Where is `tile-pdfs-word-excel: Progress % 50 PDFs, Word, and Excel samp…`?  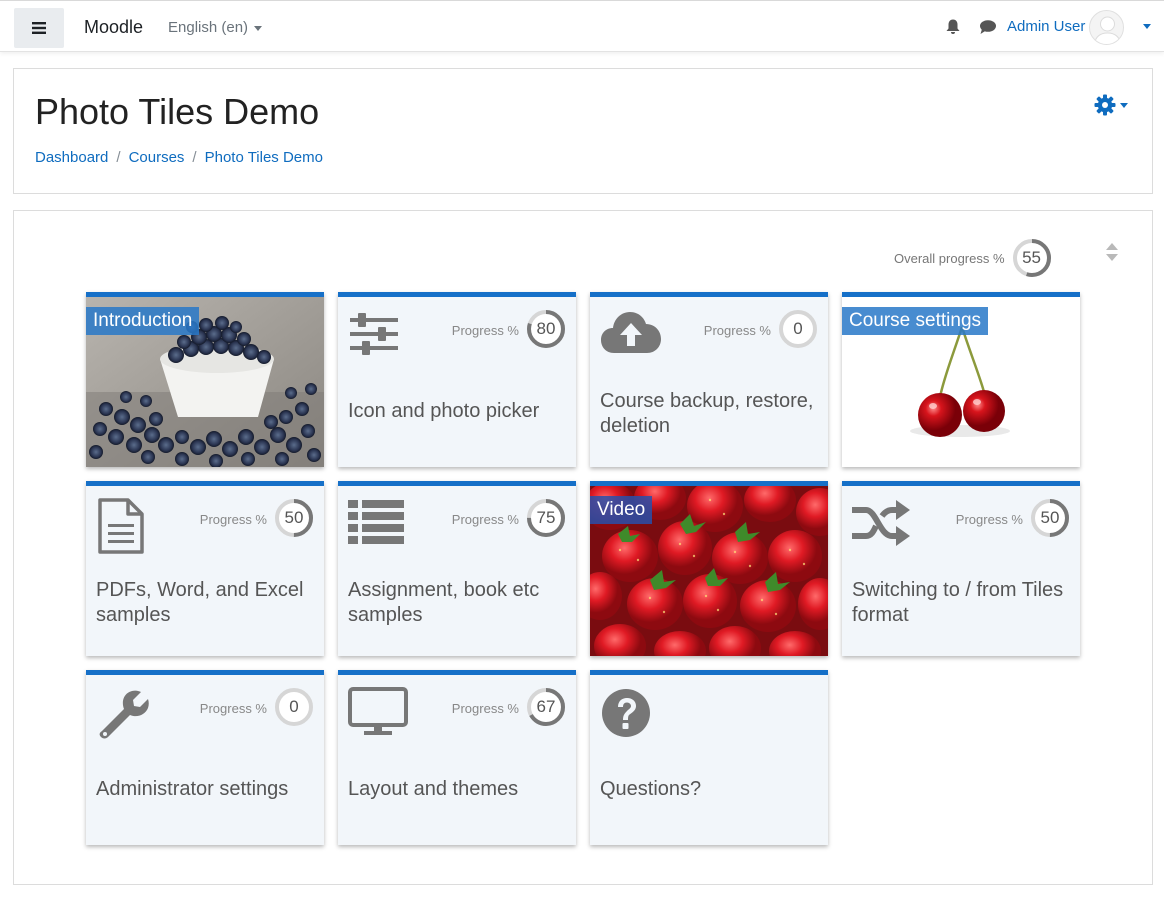 tile-pdfs-word-excel: Progress % 50 PDFs, Word, and Excel samp… is located at coordinates (205, 568).